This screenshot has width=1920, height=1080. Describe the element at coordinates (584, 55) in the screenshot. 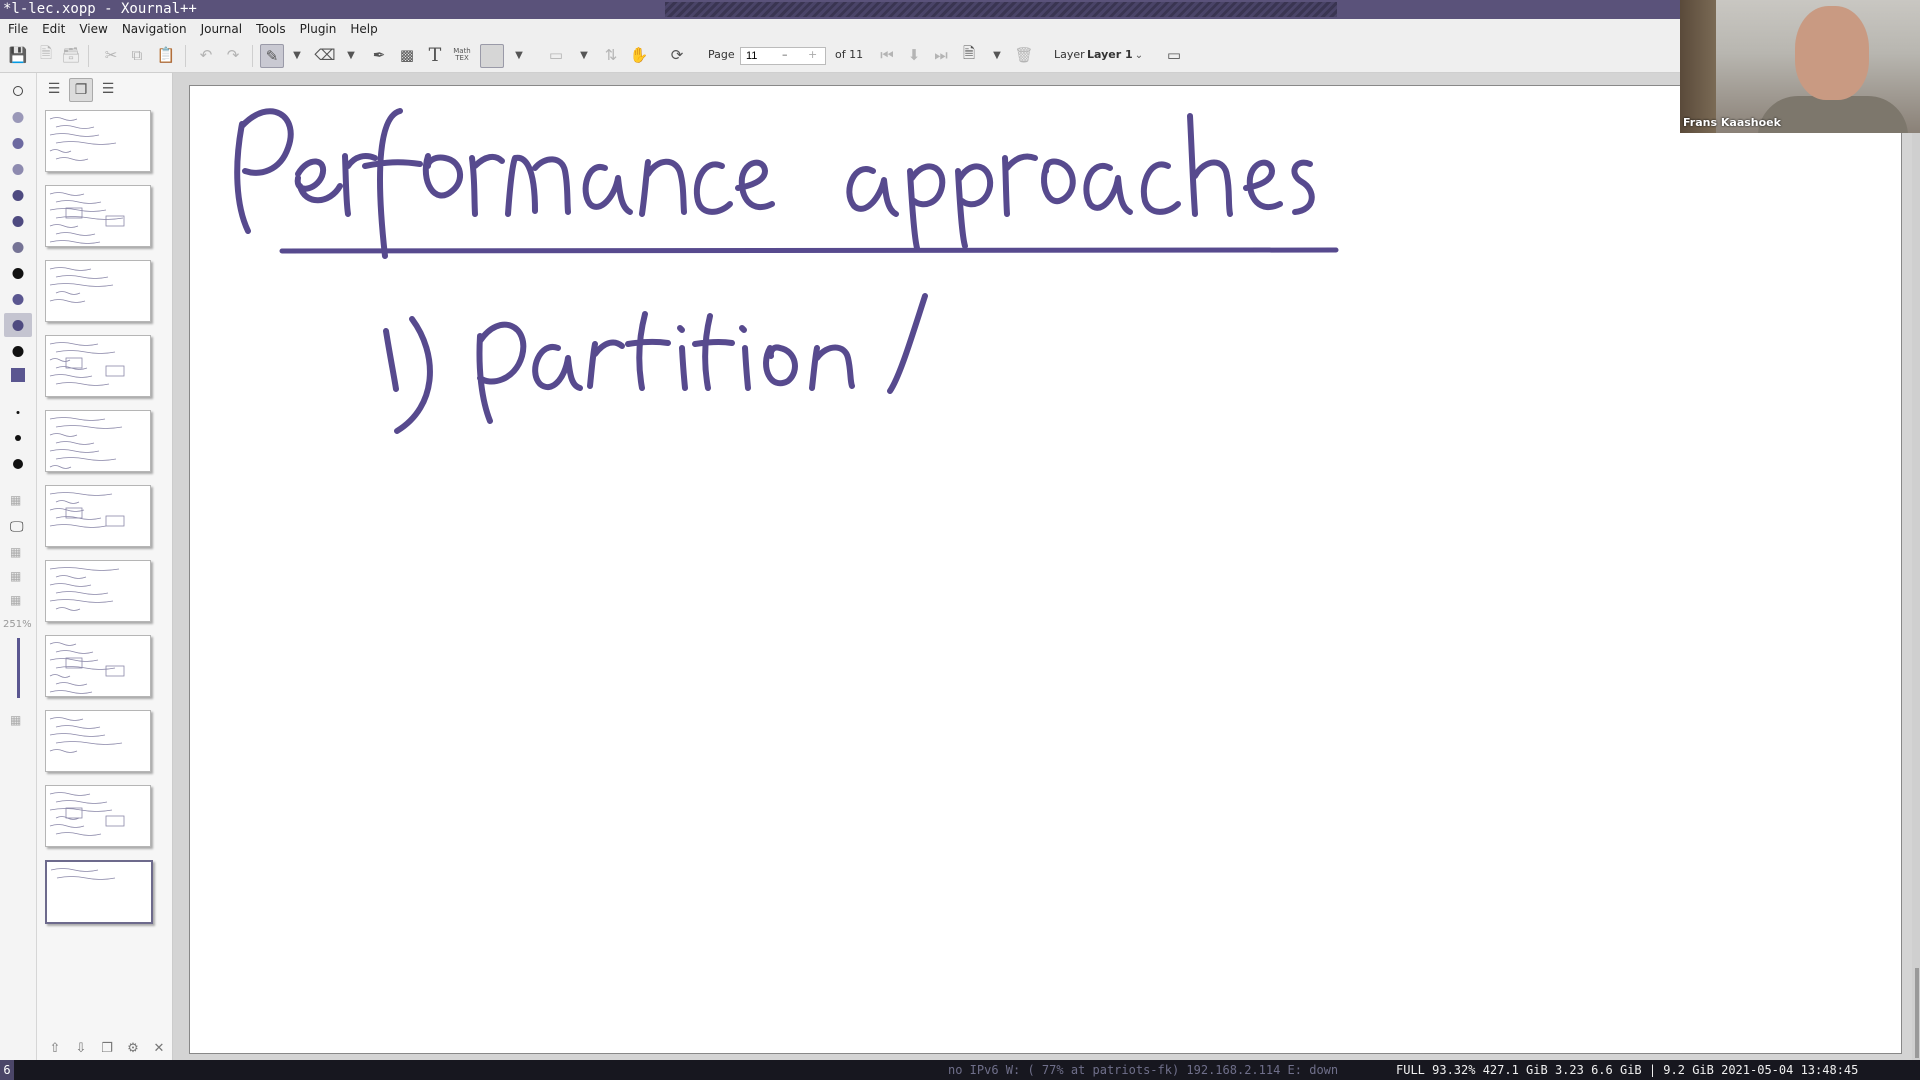

I see `select-dropdown-icon: ▼` at that location.